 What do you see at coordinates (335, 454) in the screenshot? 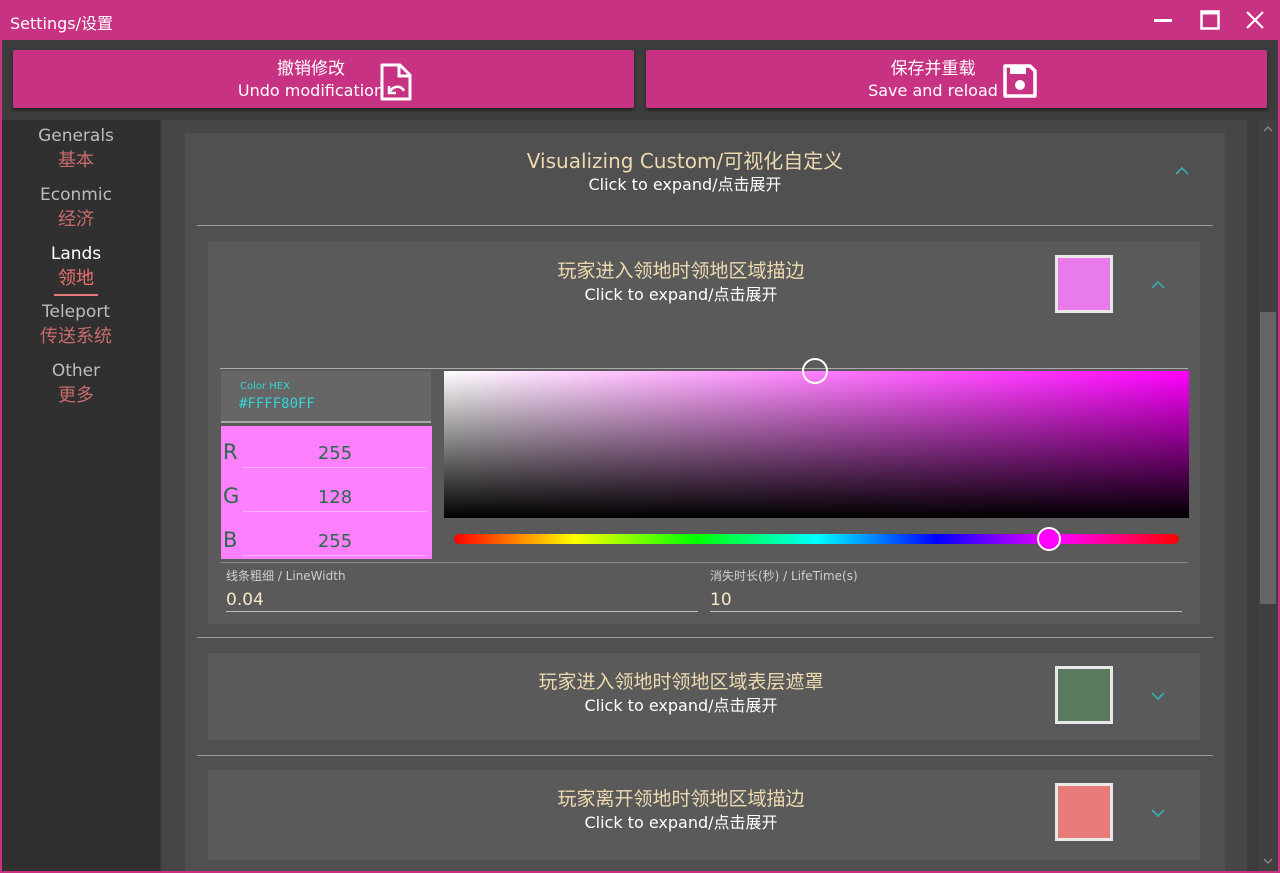
I see `red-input` at bounding box center [335, 454].